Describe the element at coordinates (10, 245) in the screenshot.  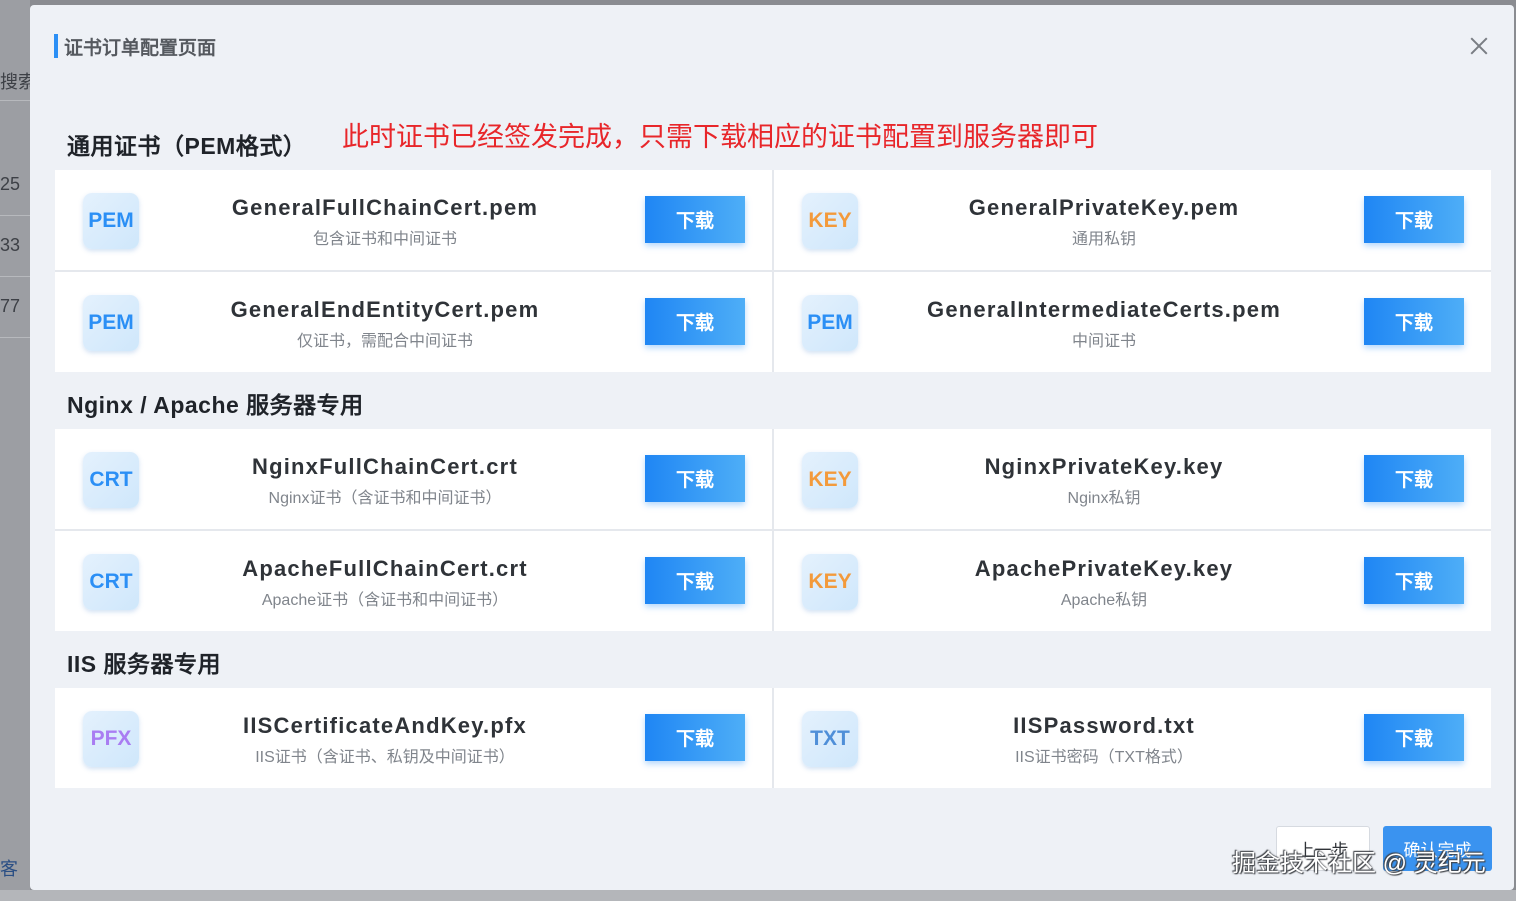
I see `background-row-value: 33` at that location.